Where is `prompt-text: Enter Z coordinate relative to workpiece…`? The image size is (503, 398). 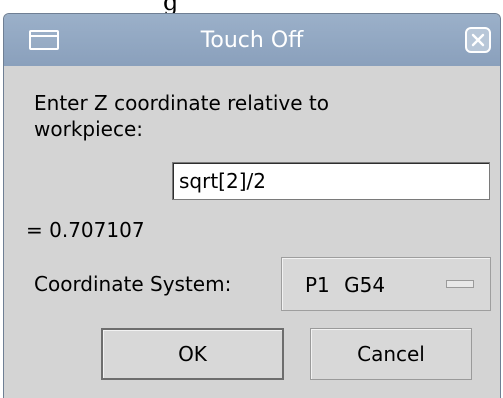
prompt-text: Enter Z coordinate relative to workpiece… is located at coordinates (254, 116).